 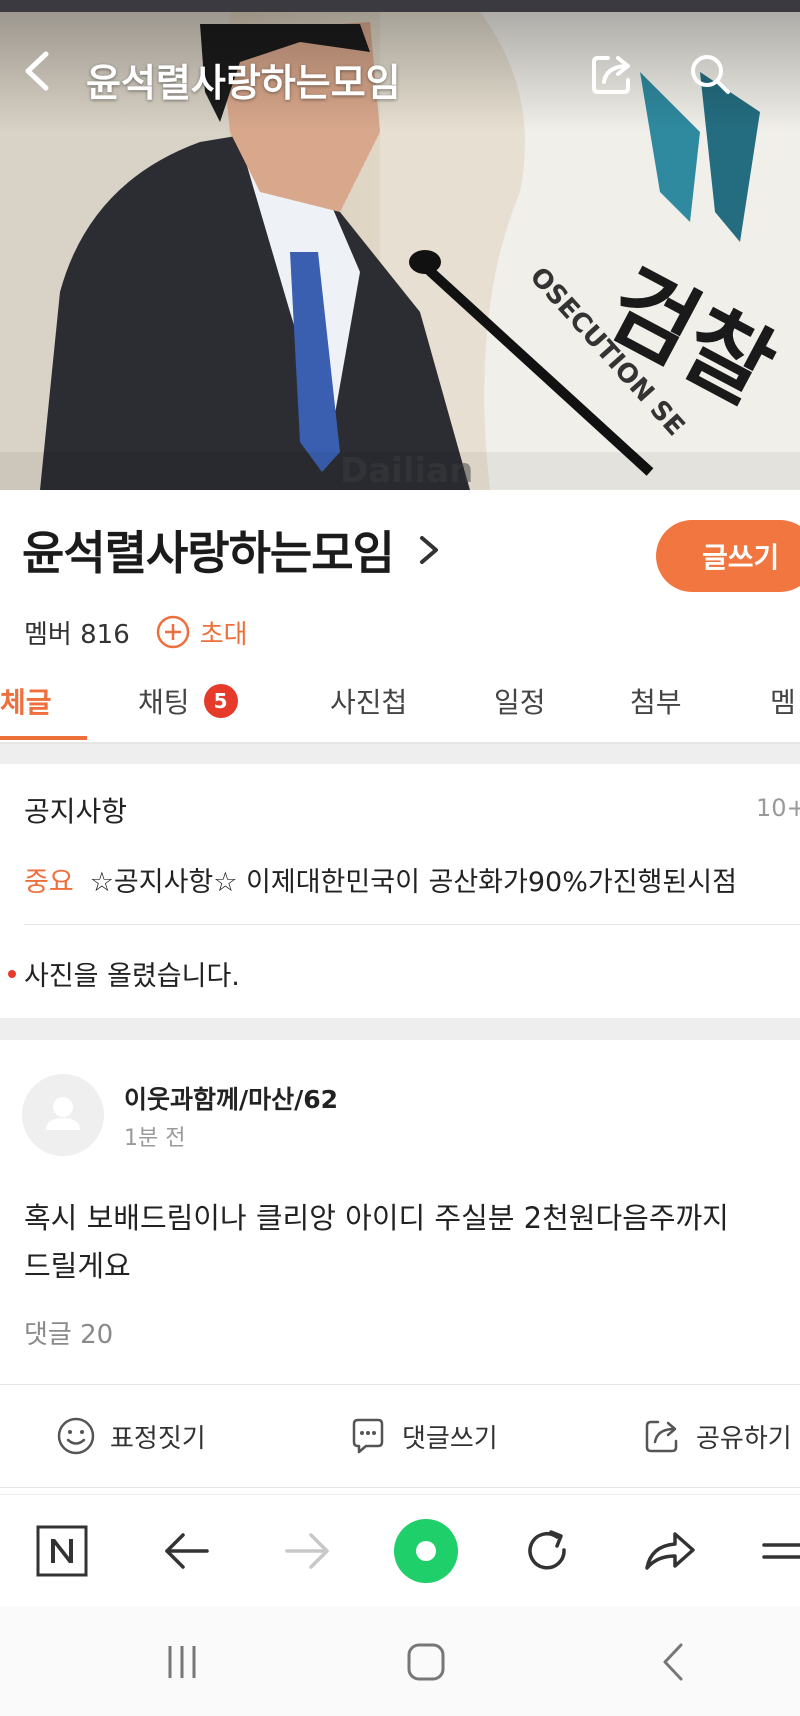 I want to click on photo-notice-item: 사진을 올렸습니다., so click(x=124, y=973).